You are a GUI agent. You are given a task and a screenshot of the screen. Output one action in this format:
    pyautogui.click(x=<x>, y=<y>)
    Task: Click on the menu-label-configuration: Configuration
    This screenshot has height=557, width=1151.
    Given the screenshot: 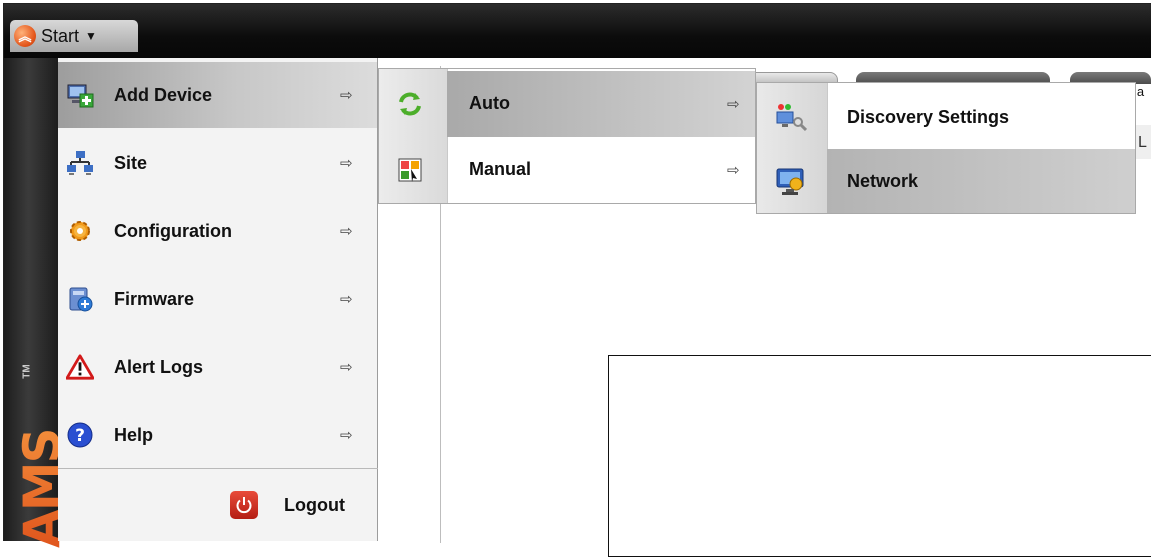 What is the action you would take?
    pyautogui.click(x=173, y=230)
    